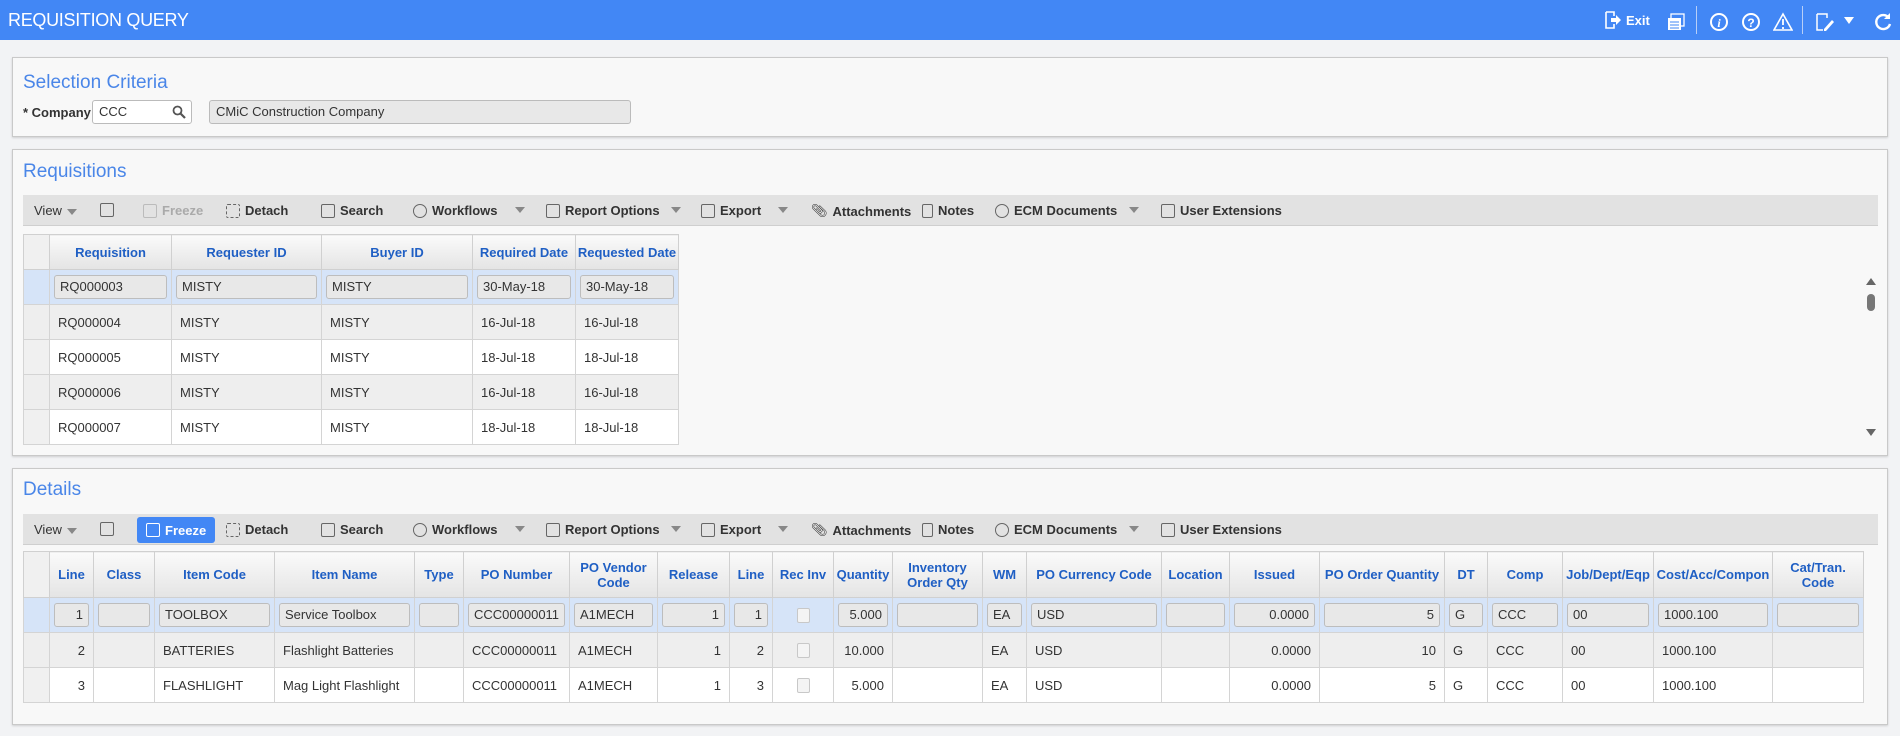 This screenshot has height=736, width=1900. I want to click on table-row: RQ000005 MISTY MISTY 18-Jul-18 18-Jul-18, so click(351, 357).